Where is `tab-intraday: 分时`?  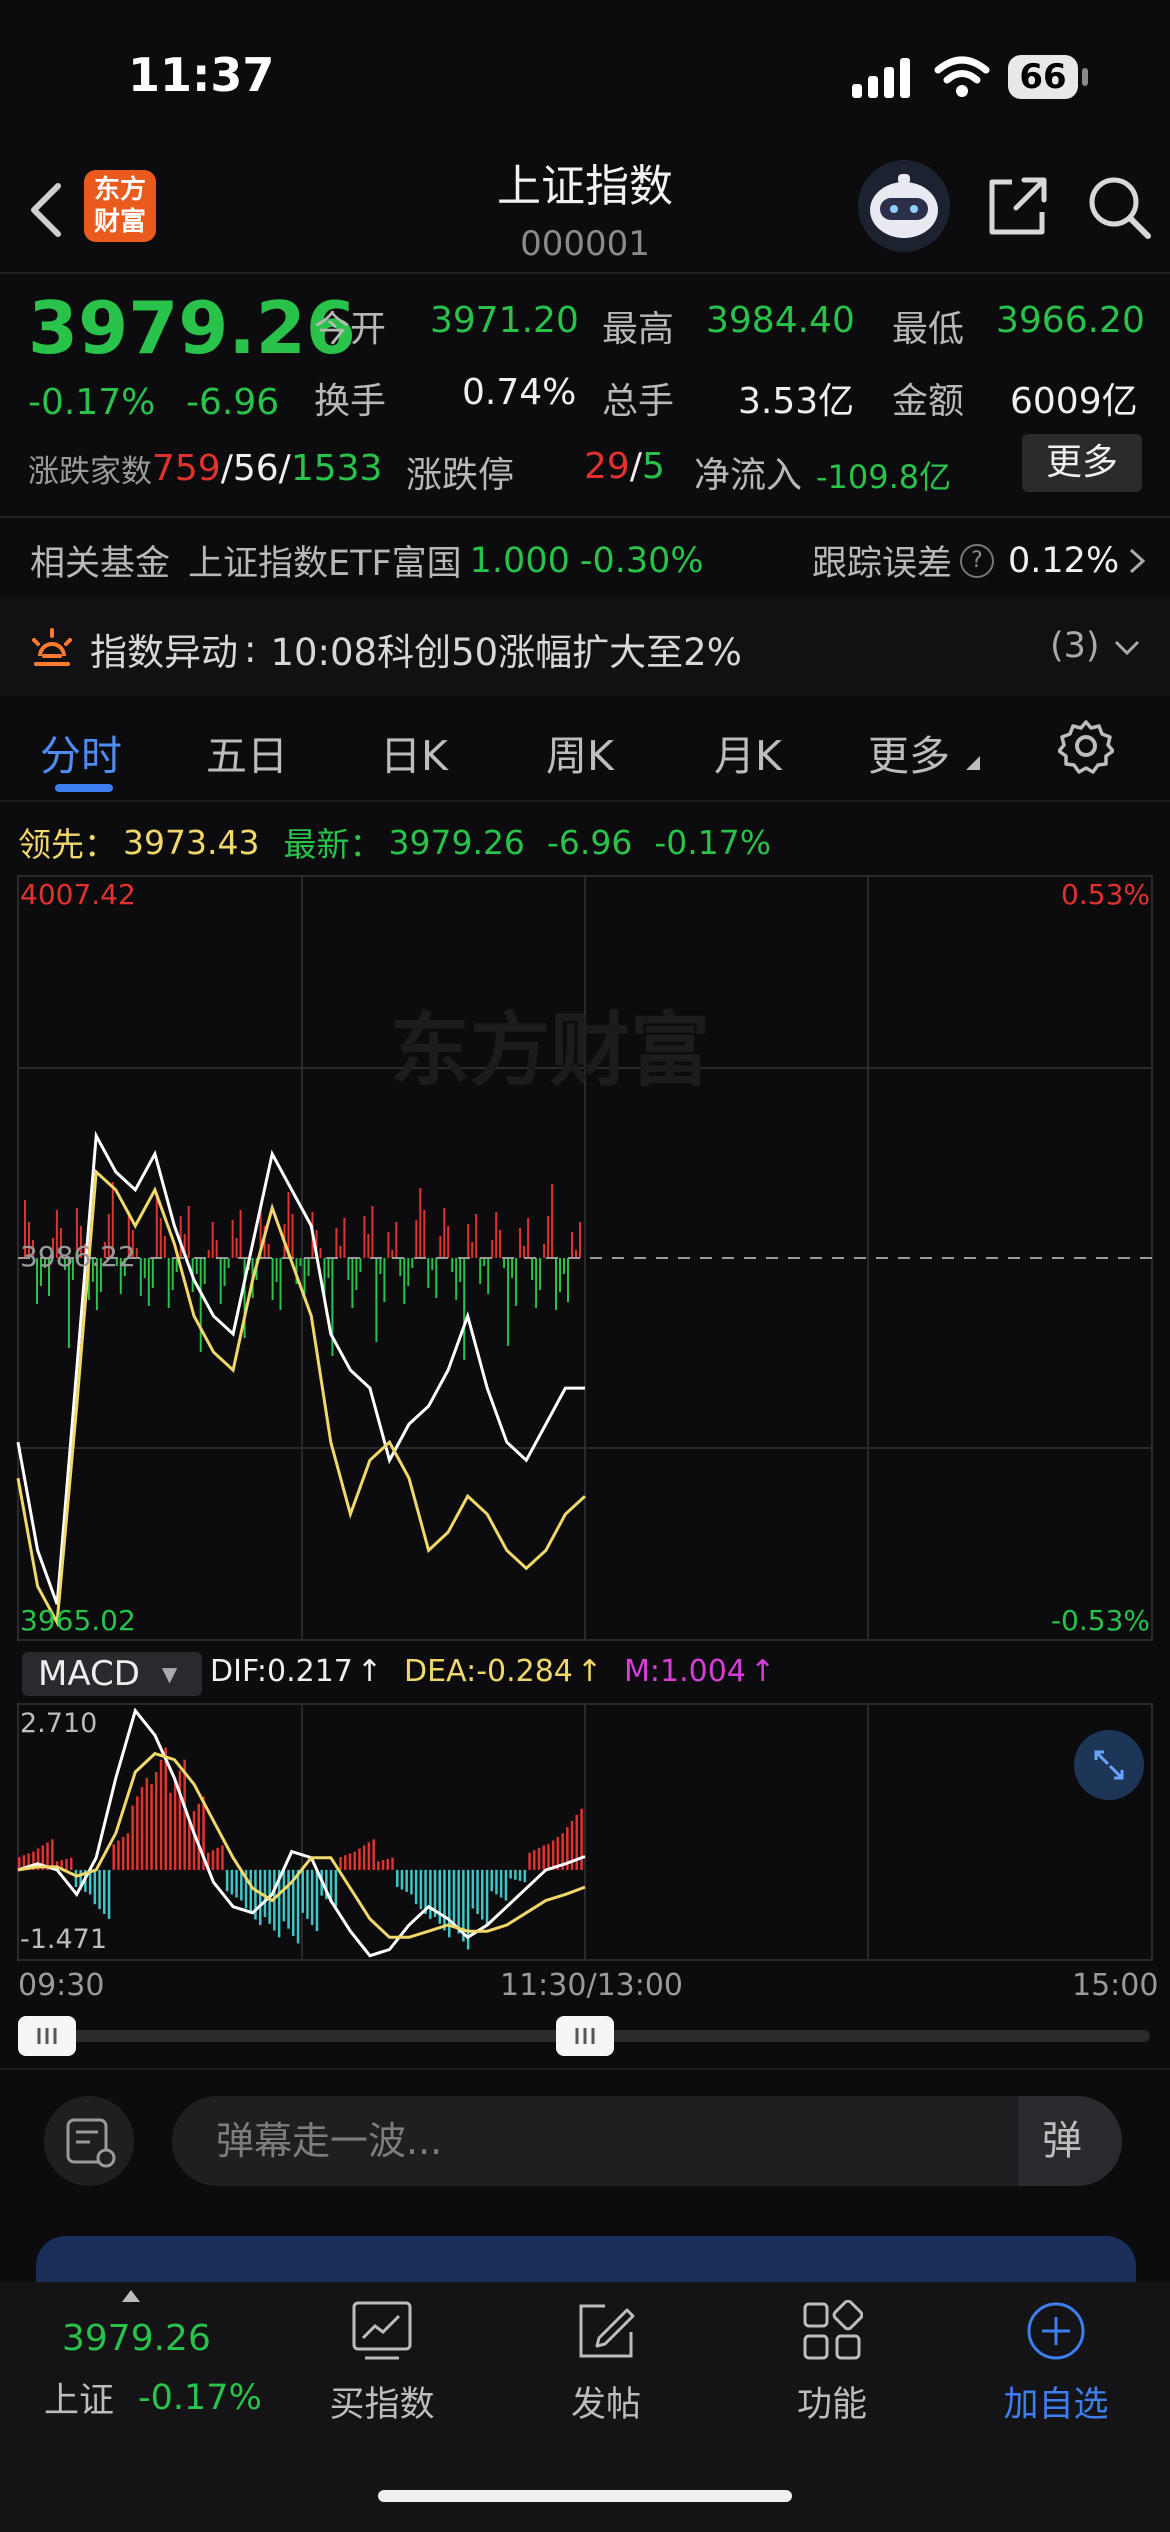 tab-intraday: 分时 is located at coordinates (81, 752).